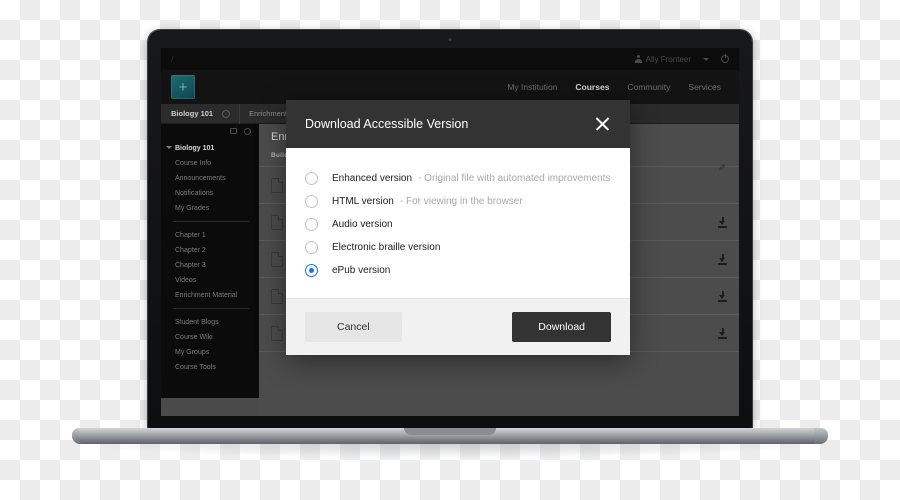 The height and width of the screenshot is (500, 900). I want to click on radio-option-electronic-braille-version: Electronic braille version, so click(458, 247).